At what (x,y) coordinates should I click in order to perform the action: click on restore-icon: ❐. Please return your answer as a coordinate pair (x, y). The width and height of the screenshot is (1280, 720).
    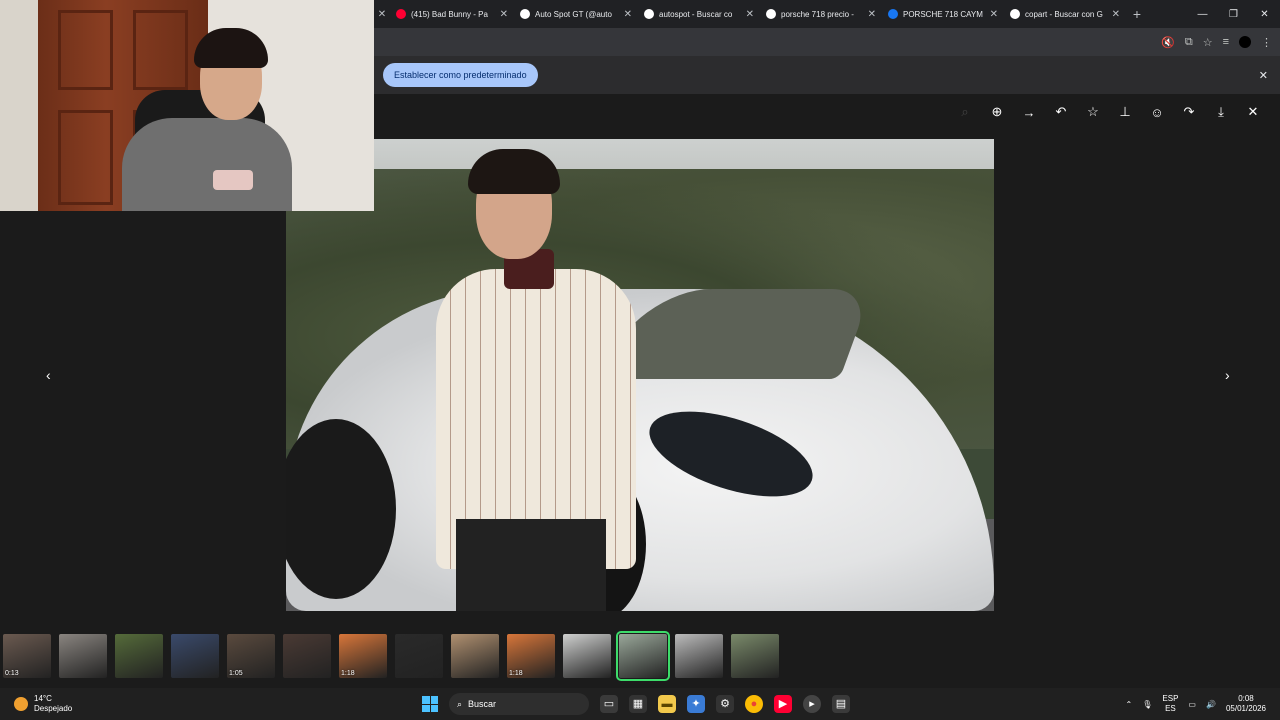
    Looking at the image, I should click on (1233, 14).